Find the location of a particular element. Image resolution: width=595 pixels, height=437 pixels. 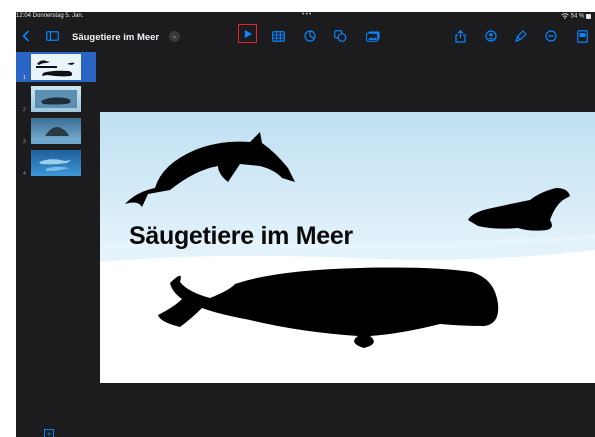

dolphin-photo-thumb is located at coordinates (56, 163).